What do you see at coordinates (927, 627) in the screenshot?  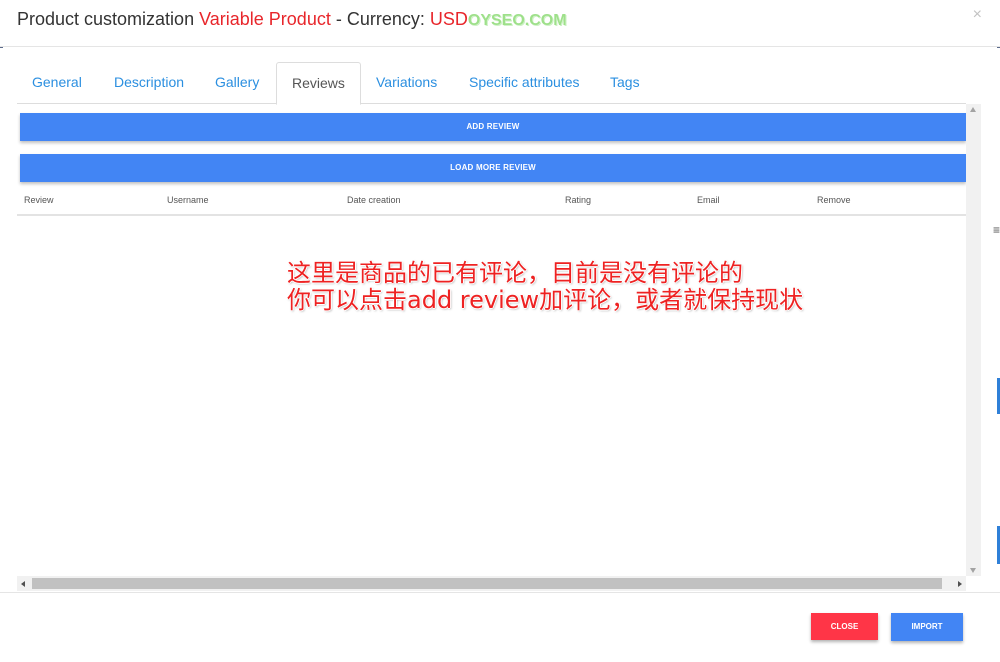 I see `import-button: IMPORT` at bounding box center [927, 627].